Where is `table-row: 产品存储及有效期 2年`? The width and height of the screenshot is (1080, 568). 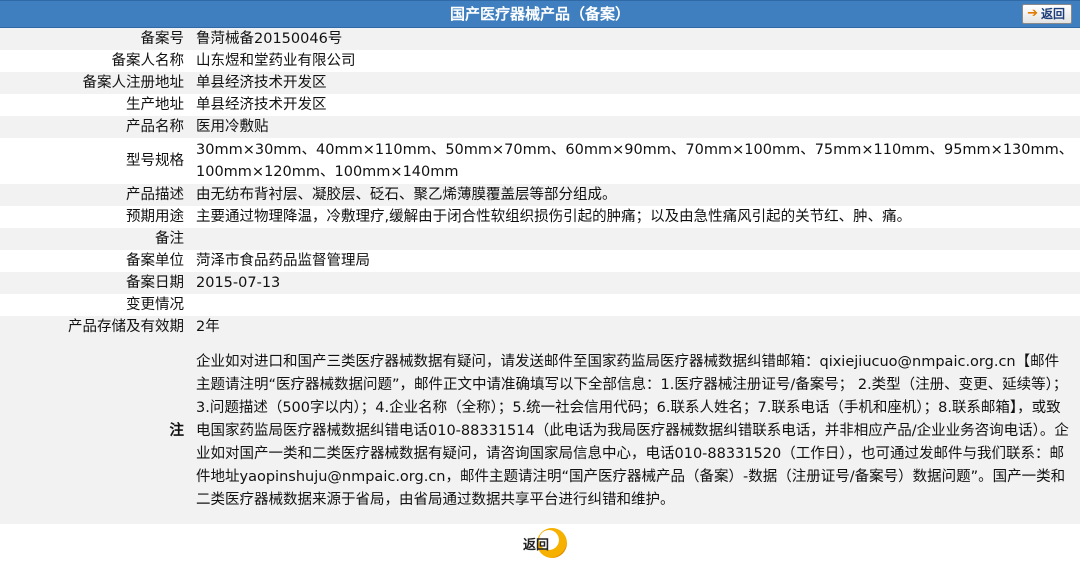 table-row: 产品存储及有效期 2年 is located at coordinates (540, 327).